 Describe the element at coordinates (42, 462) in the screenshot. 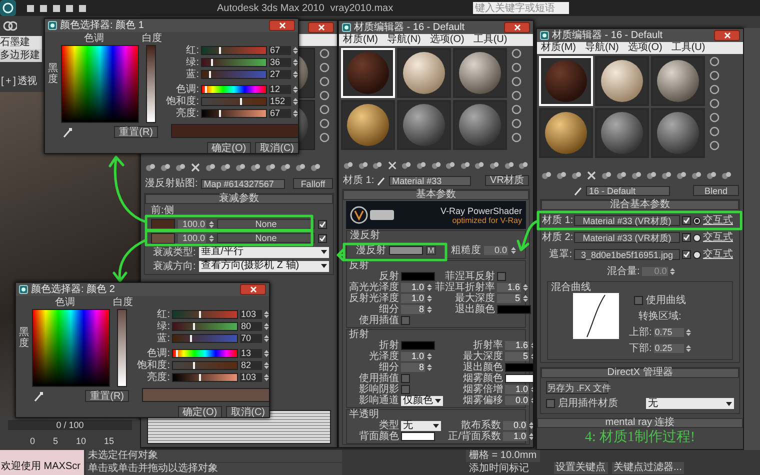

I see `maxscript-listener: 欢迎使用 MAXScr` at that location.